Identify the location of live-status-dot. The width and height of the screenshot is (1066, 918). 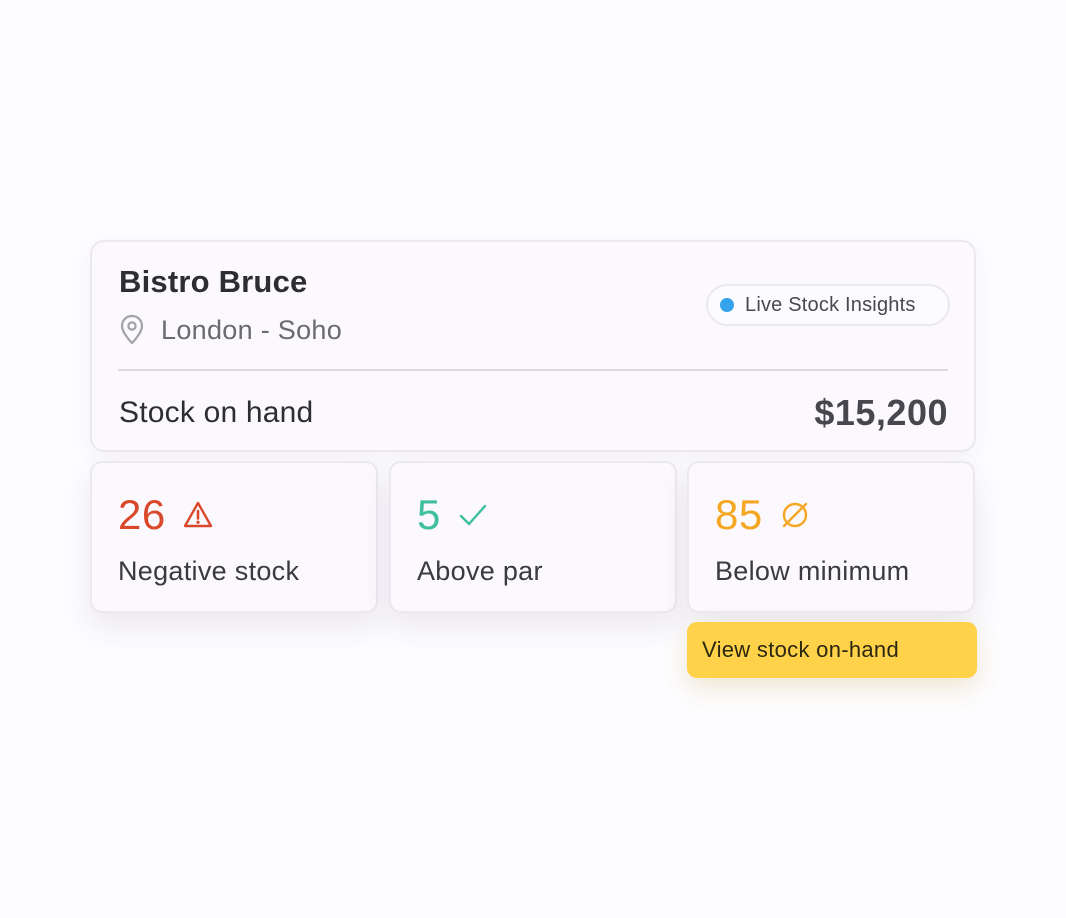
(727, 305).